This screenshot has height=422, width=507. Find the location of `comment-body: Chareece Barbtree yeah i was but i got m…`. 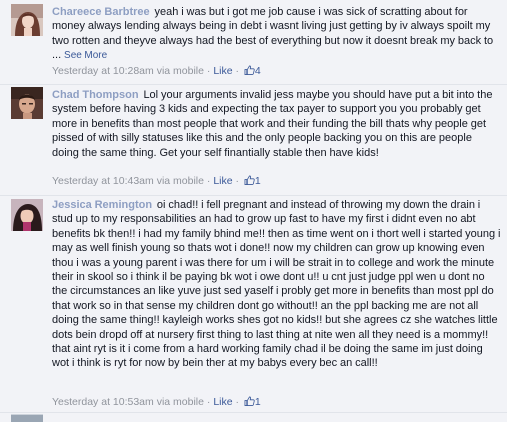

comment-body: Chareece Barbtree yeah i was but i got m… is located at coordinates (276, 34).